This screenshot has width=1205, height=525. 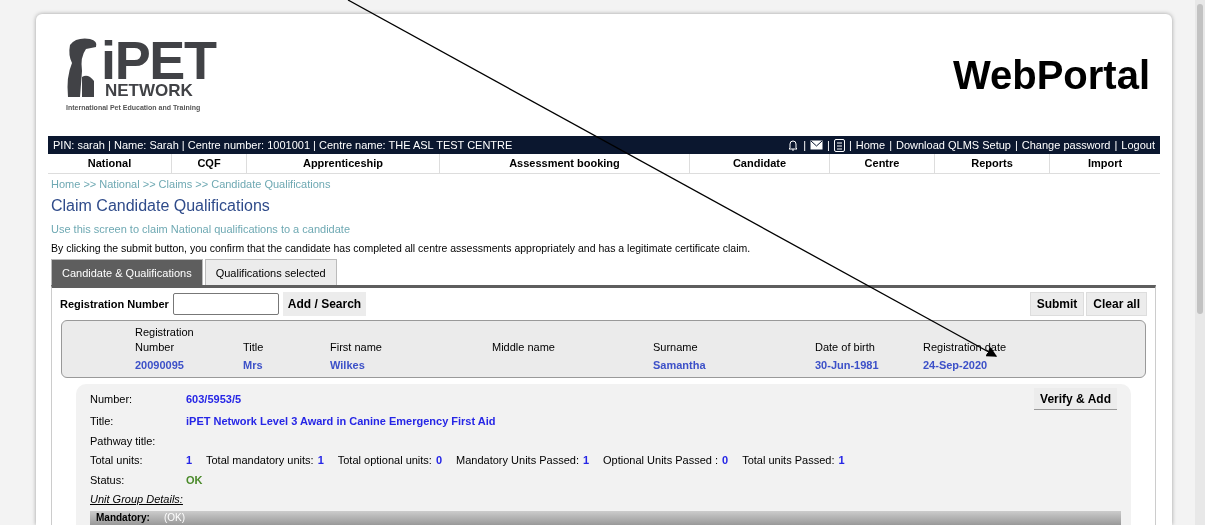 What do you see at coordinates (965, 348) in the screenshot?
I see `column-header: Registration date` at bounding box center [965, 348].